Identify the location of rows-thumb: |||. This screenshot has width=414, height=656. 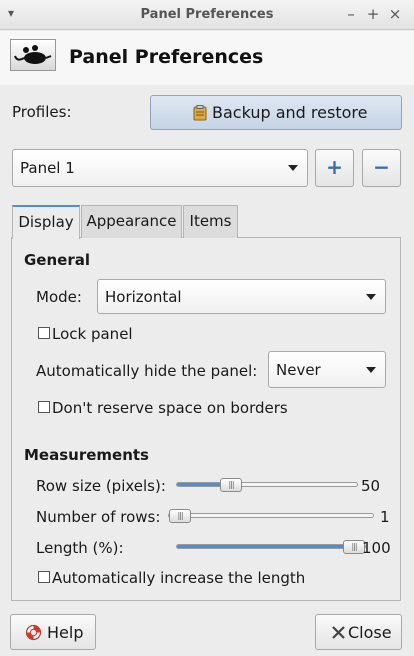
(180, 515).